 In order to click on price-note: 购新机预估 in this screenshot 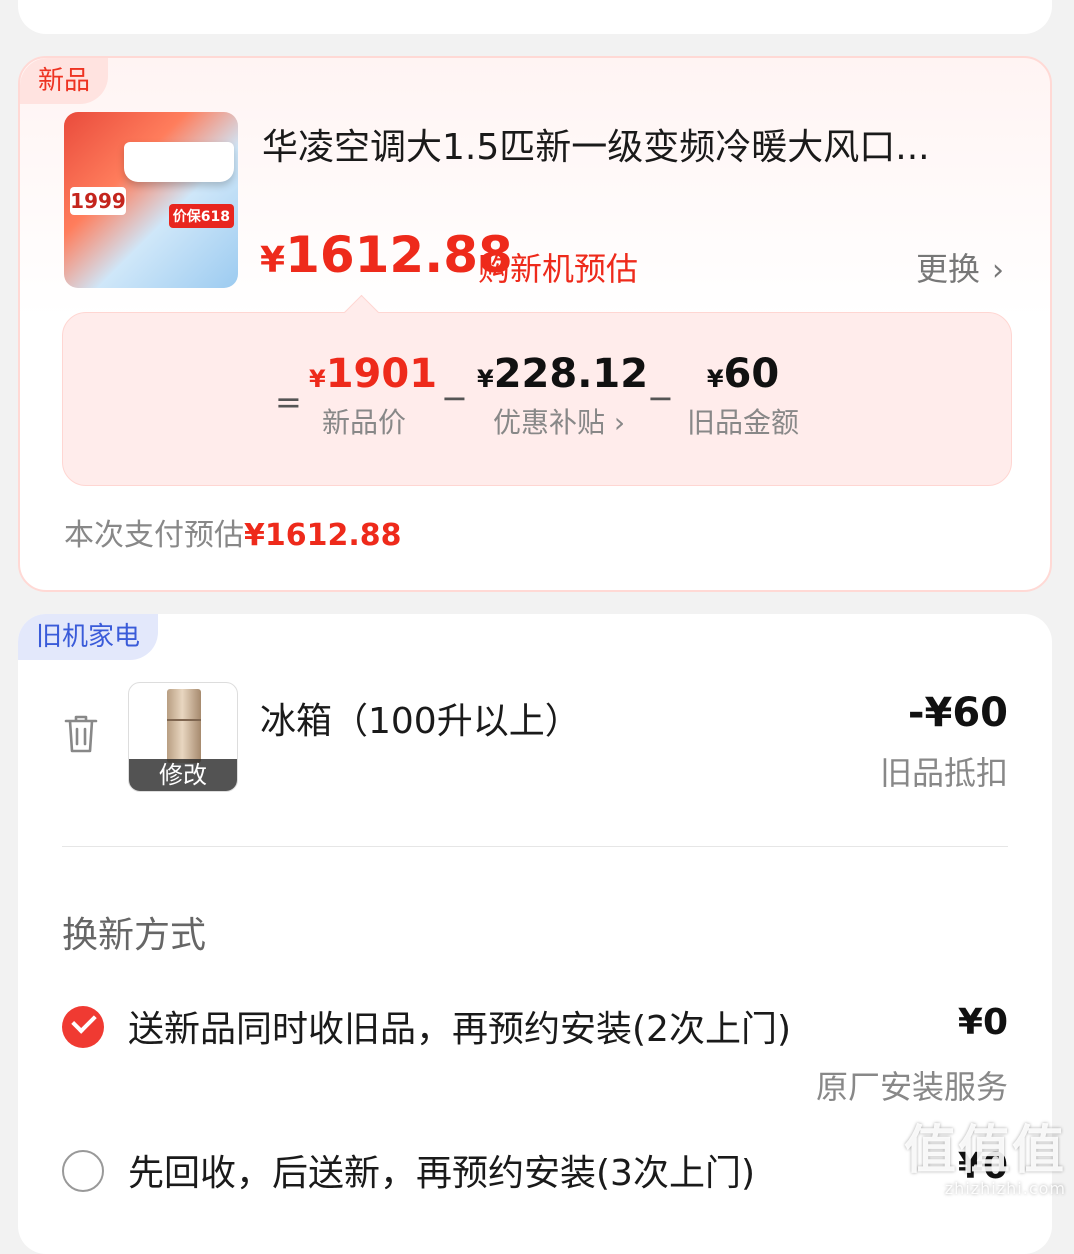, I will do `click(558, 269)`.